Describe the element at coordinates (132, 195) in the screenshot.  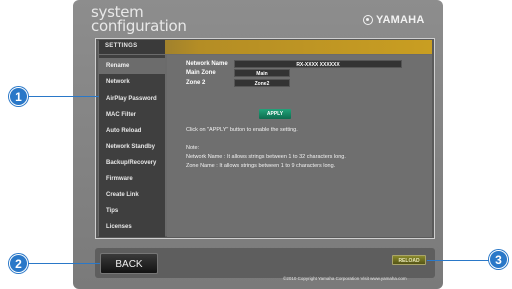
I see `sidebar-item-create-link: Create Link` at that location.